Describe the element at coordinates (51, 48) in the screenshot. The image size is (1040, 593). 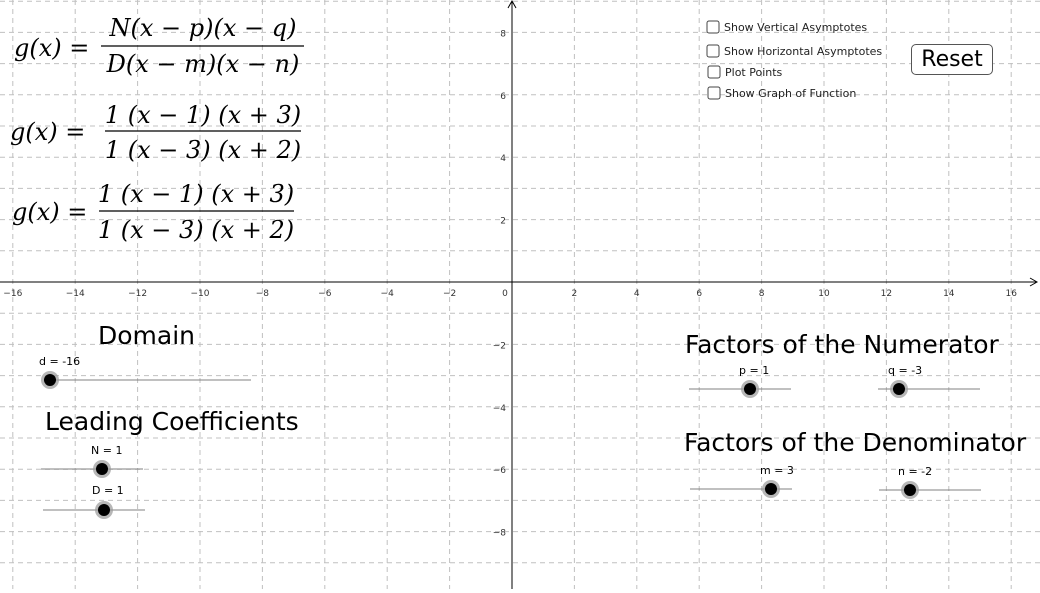
I see `general-formula-lhs: g(x) =` at that location.